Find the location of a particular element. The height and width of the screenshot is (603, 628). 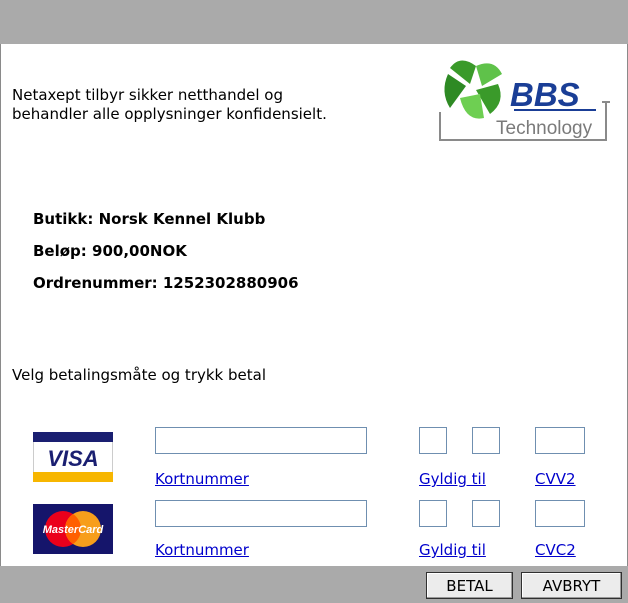

mastercard-card-number-link: Kortnummer is located at coordinates (202, 550).